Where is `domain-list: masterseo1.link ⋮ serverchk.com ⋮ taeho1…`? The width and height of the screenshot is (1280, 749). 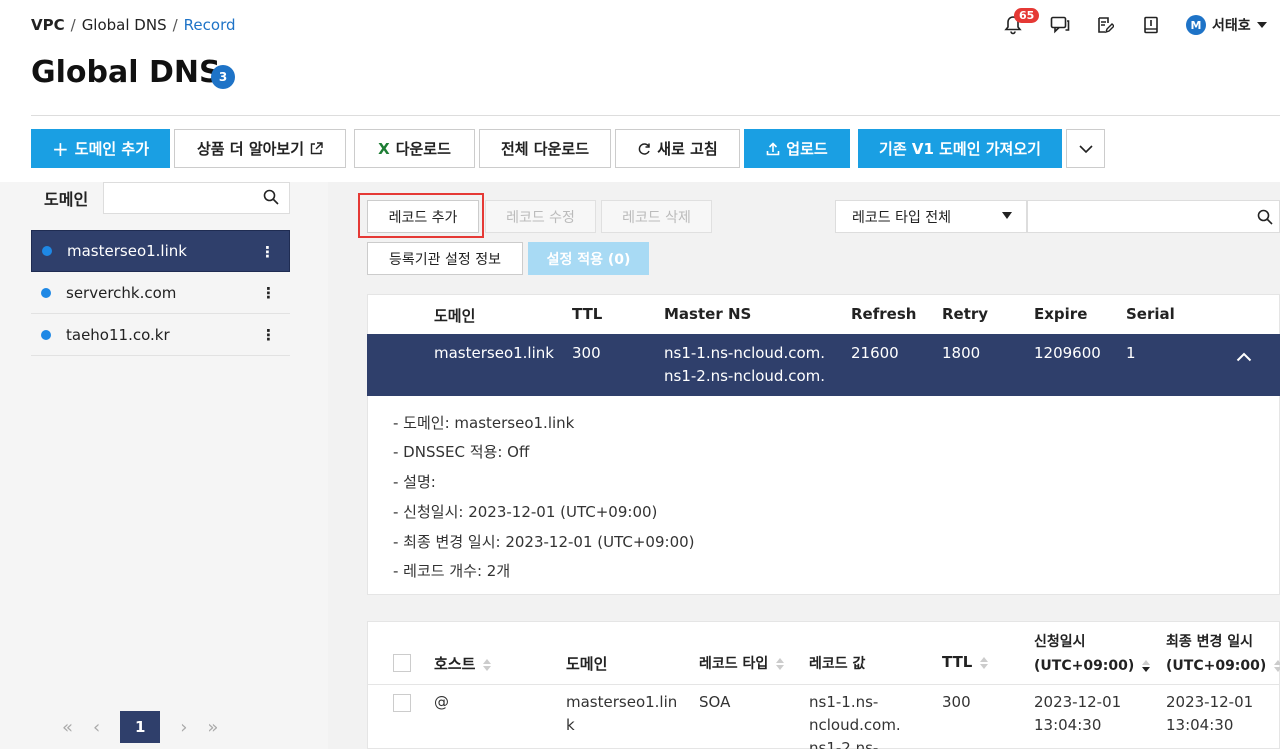 domain-list: masterseo1.link ⋮ serverchk.com ⋮ taeho1… is located at coordinates (160, 293).